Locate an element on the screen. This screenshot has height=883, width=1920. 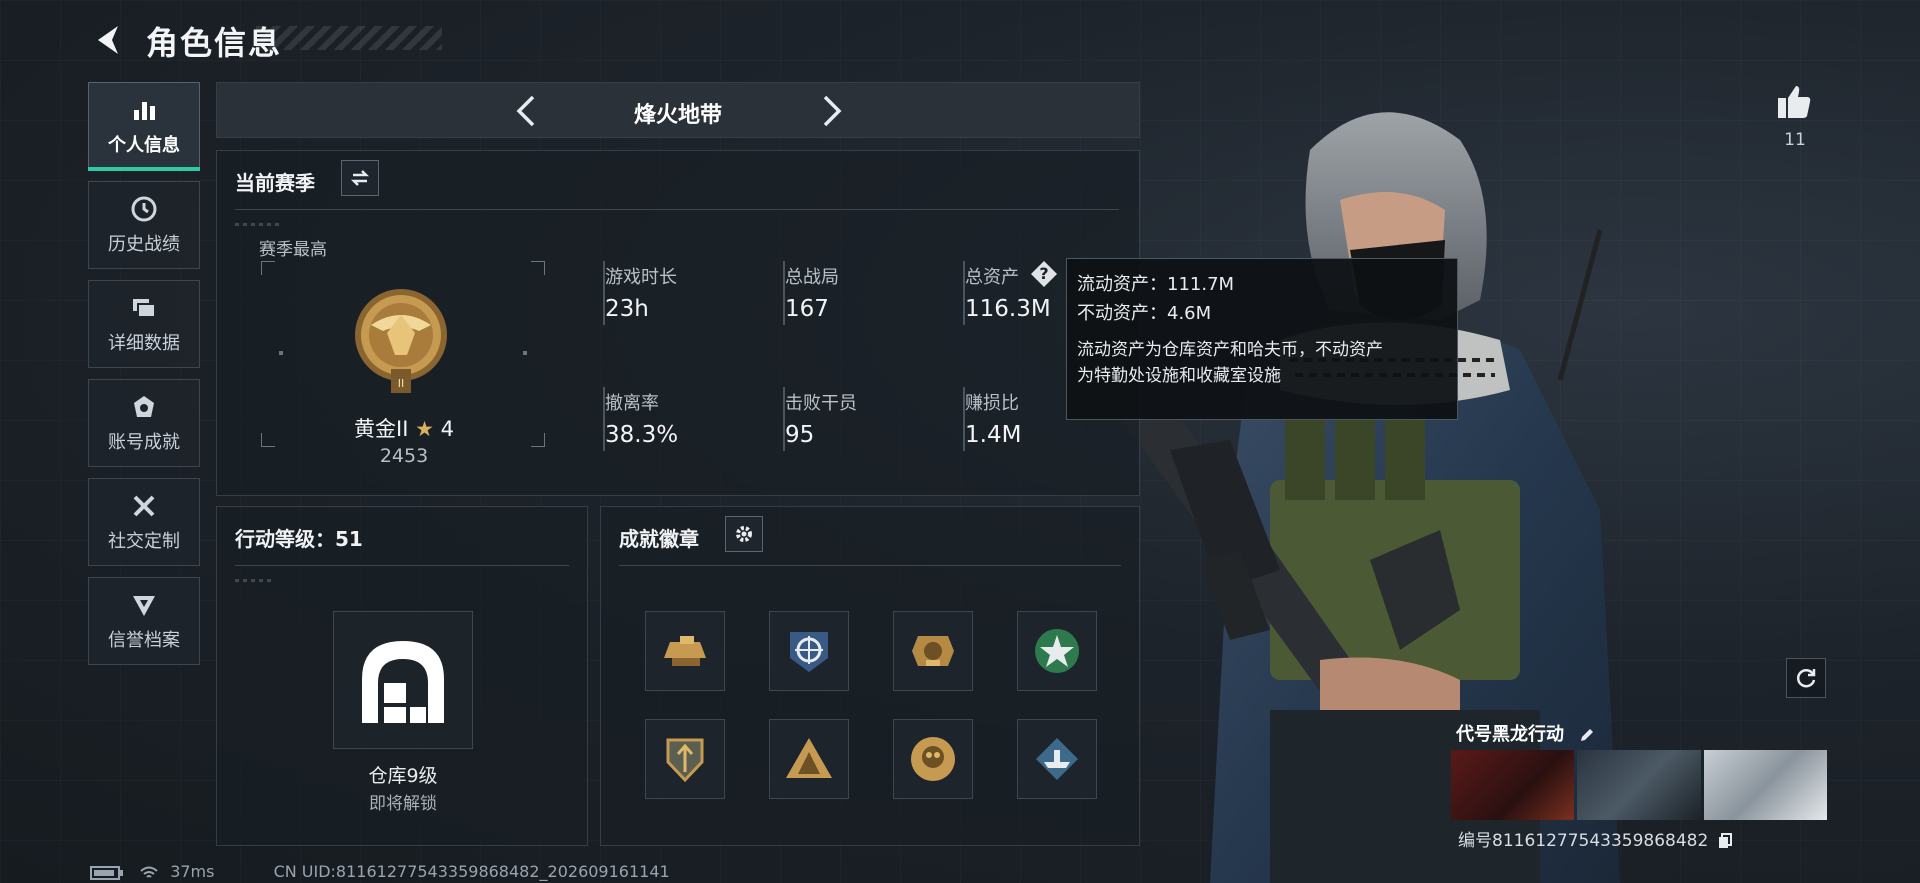
tank-badge-icon is located at coordinates (685, 651).